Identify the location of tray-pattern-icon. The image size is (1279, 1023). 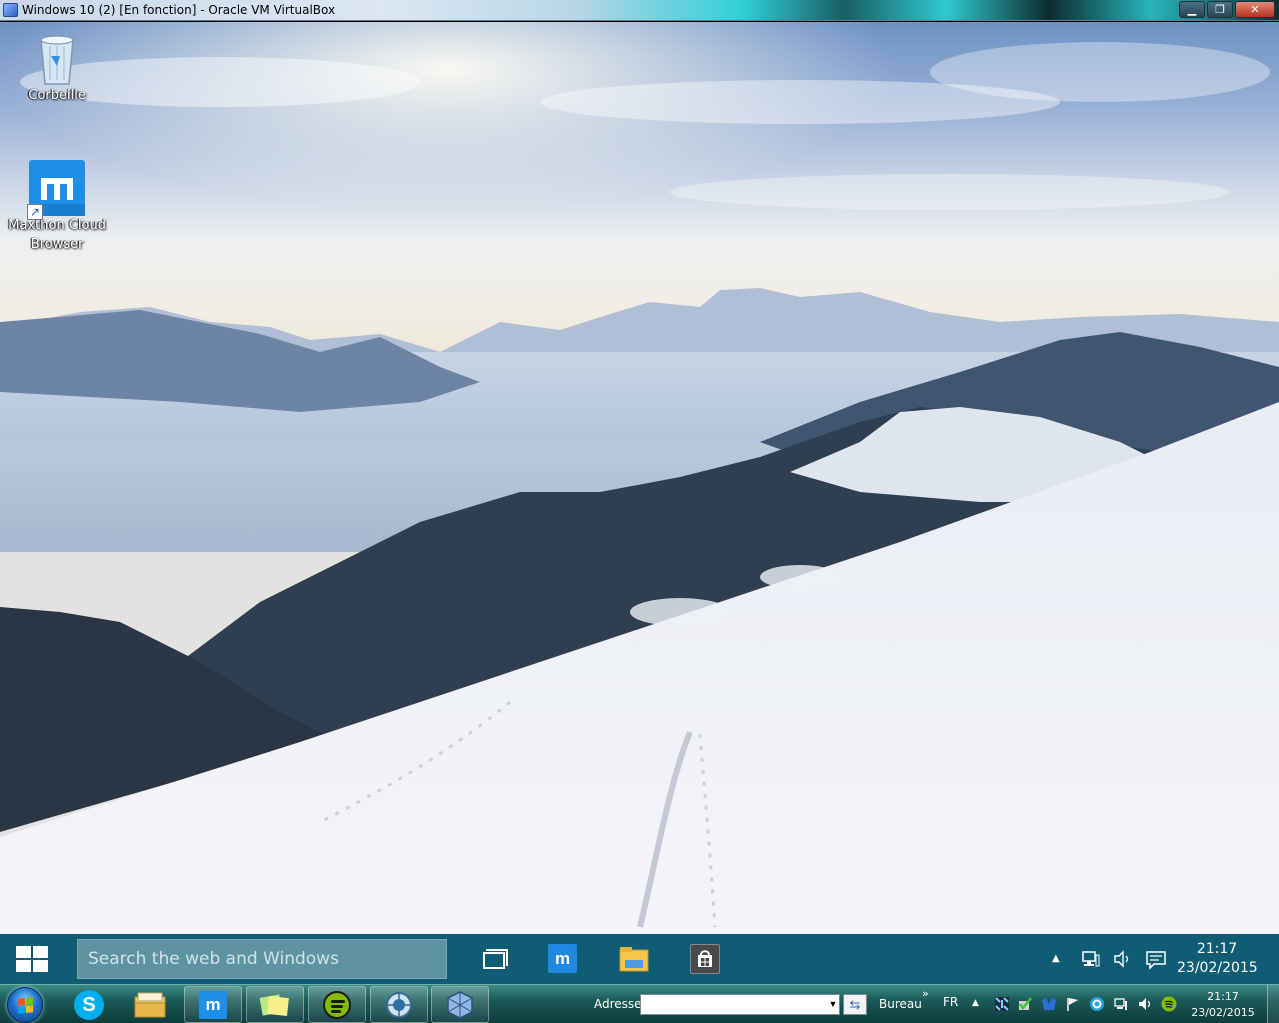
(1002, 1004).